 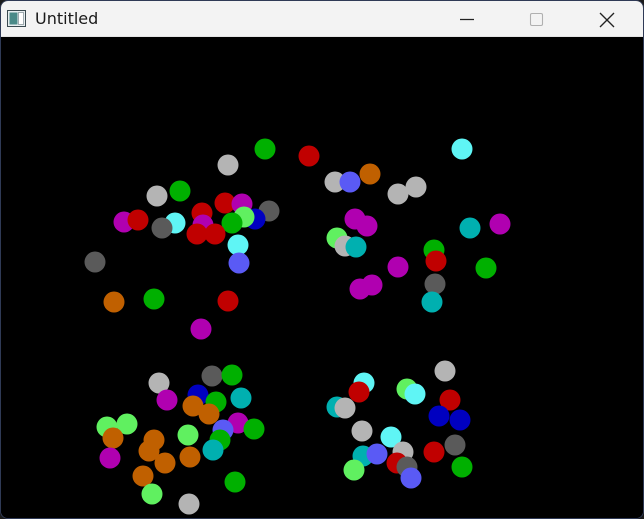 I want to click on maximize-button, so click(x=538, y=19).